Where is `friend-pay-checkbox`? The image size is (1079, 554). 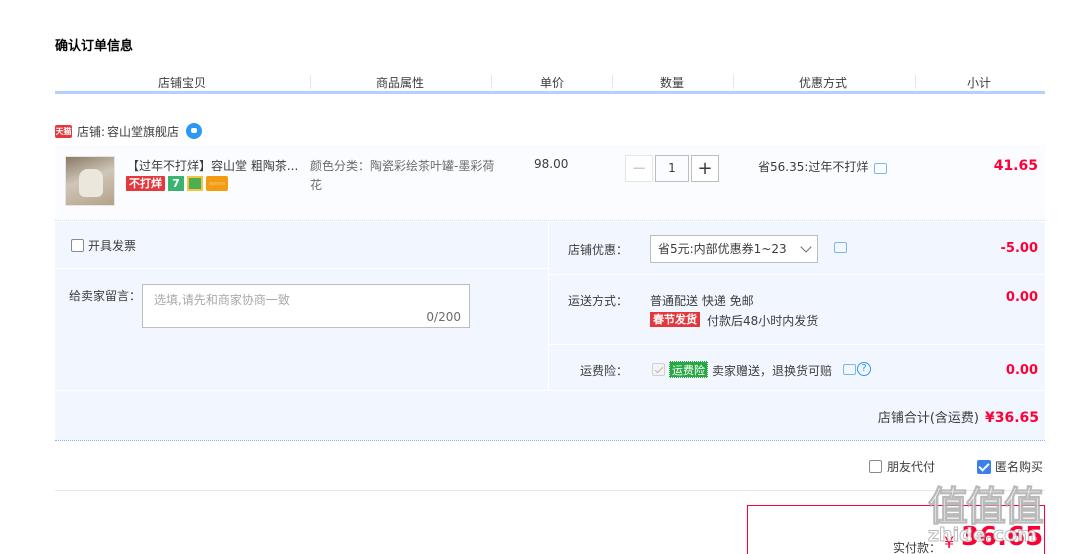
friend-pay-checkbox is located at coordinates (875, 466).